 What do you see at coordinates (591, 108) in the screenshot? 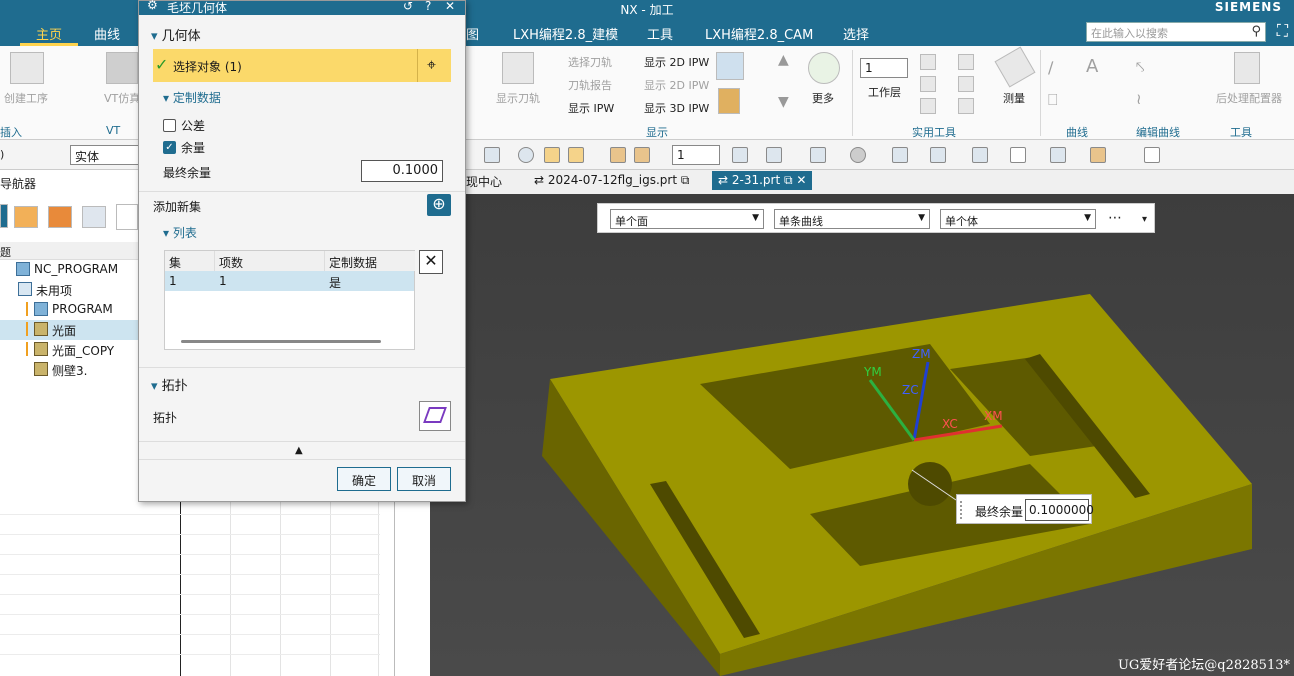
I see `show-ipw-button: 显示 IPW` at bounding box center [591, 108].